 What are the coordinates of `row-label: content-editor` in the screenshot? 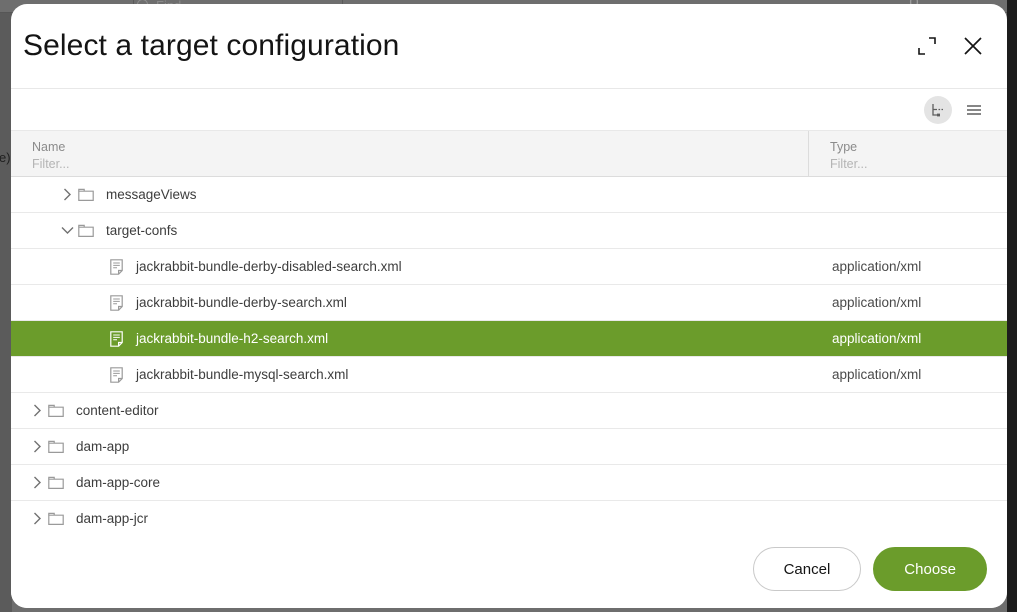 It's located at (117, 410).